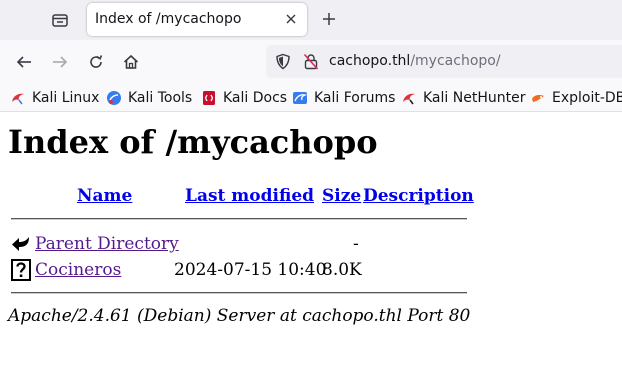 The width and height of the screenshot is (622, 370). I want to click on reload-button, so click(96, 62).